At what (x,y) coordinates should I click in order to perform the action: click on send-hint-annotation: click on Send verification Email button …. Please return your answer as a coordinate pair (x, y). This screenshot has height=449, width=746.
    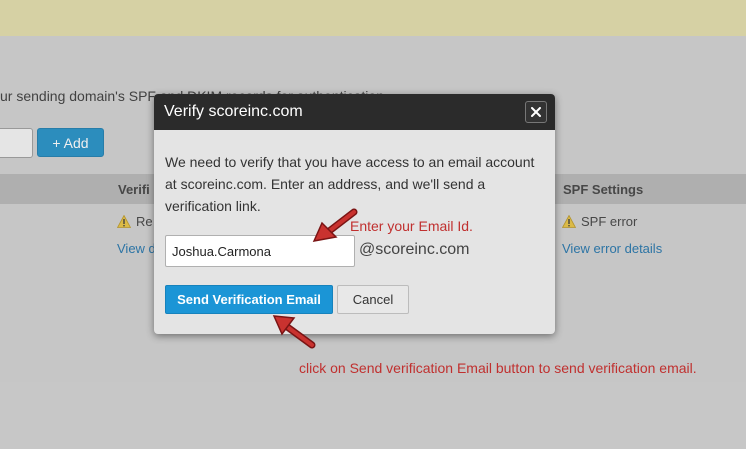
    Looking at the image, I should click on (498, 368).